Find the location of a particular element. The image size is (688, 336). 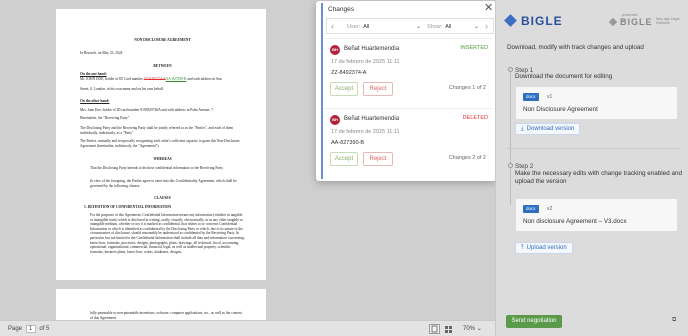

single-page-view-button is located at coordinates (434, 329).